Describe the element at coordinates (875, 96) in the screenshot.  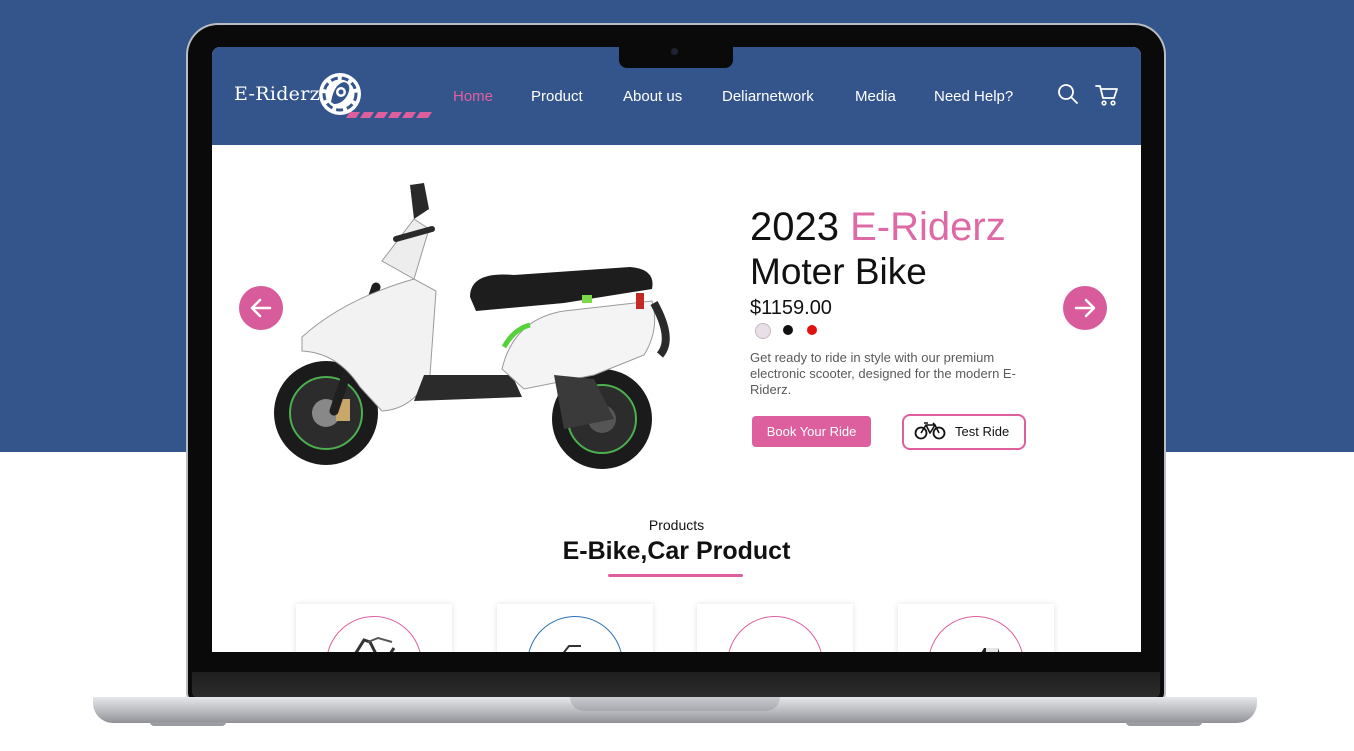
I see `nav-media: Media` at that location.